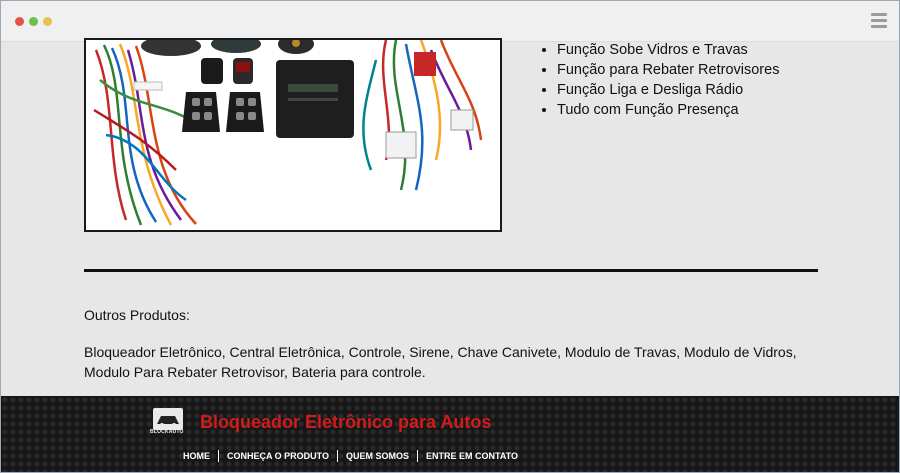  Describe the element at coordinates (668, 90) in the screenshot. I see `feature-item: Função Liga e Desliga Rádio` at that location.